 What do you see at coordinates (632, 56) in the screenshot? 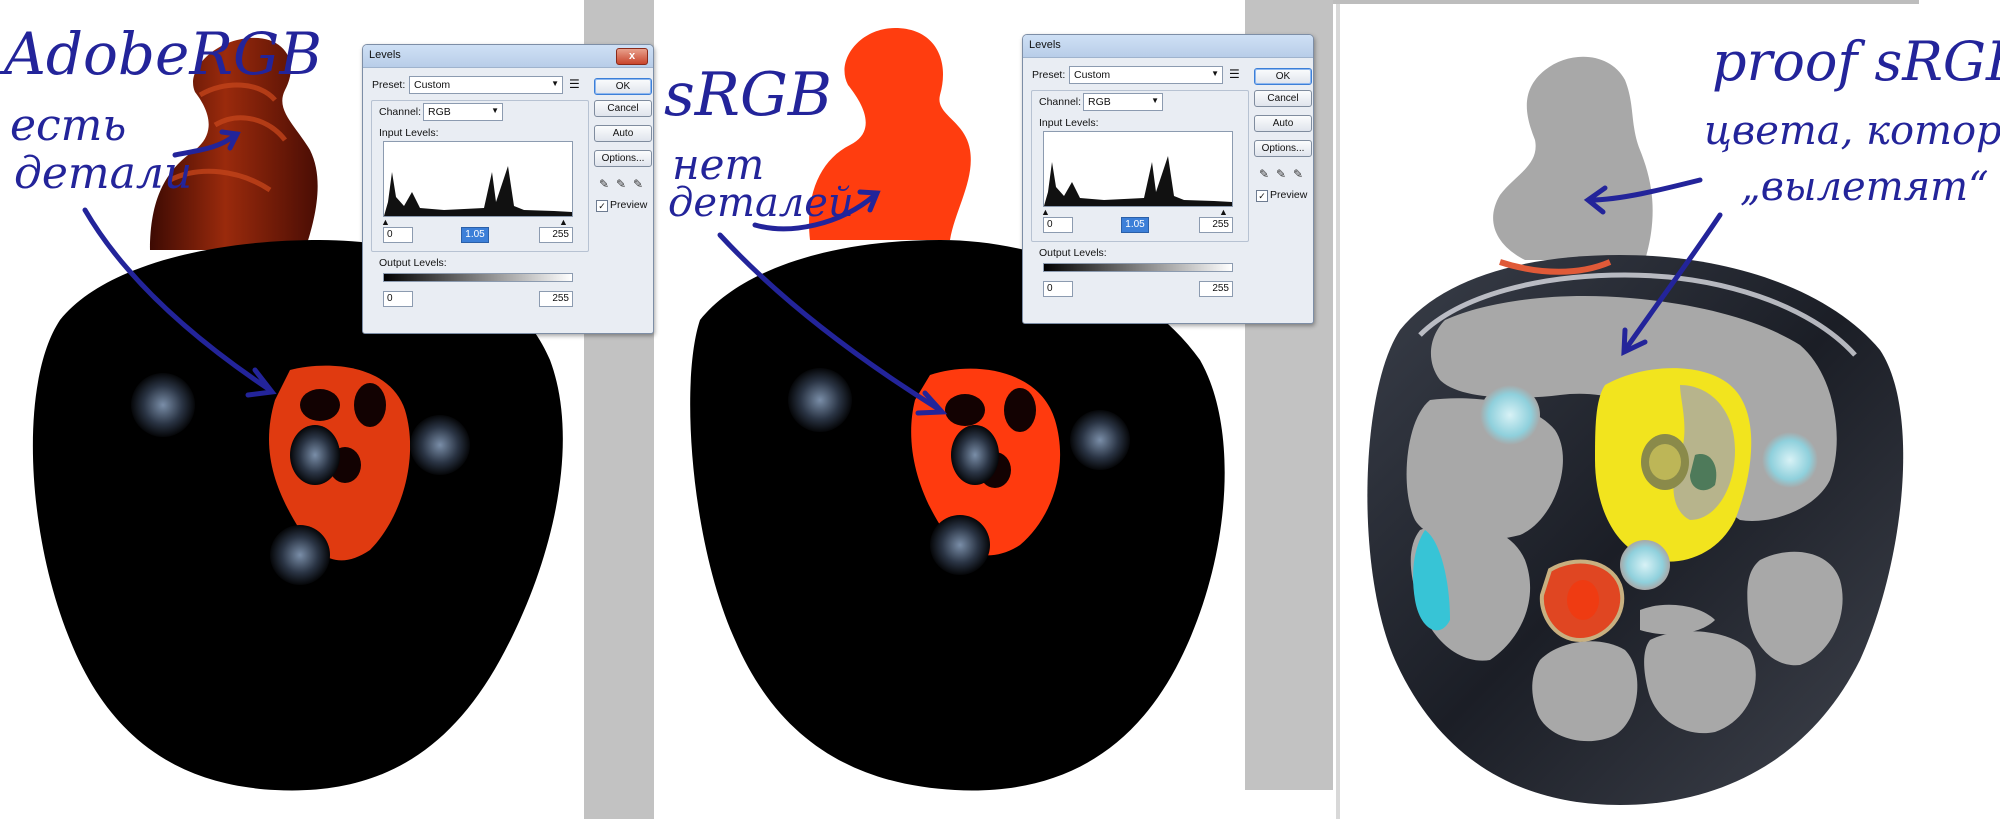
I see `close-button: x` at bounding box center [632, 56].